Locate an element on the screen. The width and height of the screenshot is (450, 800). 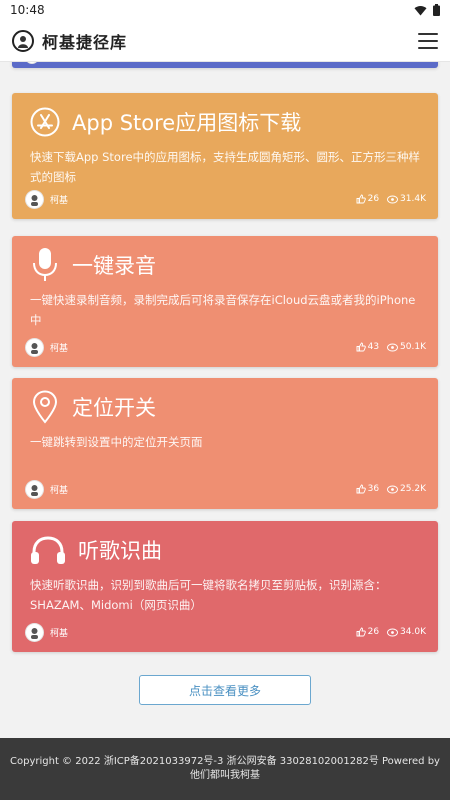
menu-icon is located at coordinates (428, 40).